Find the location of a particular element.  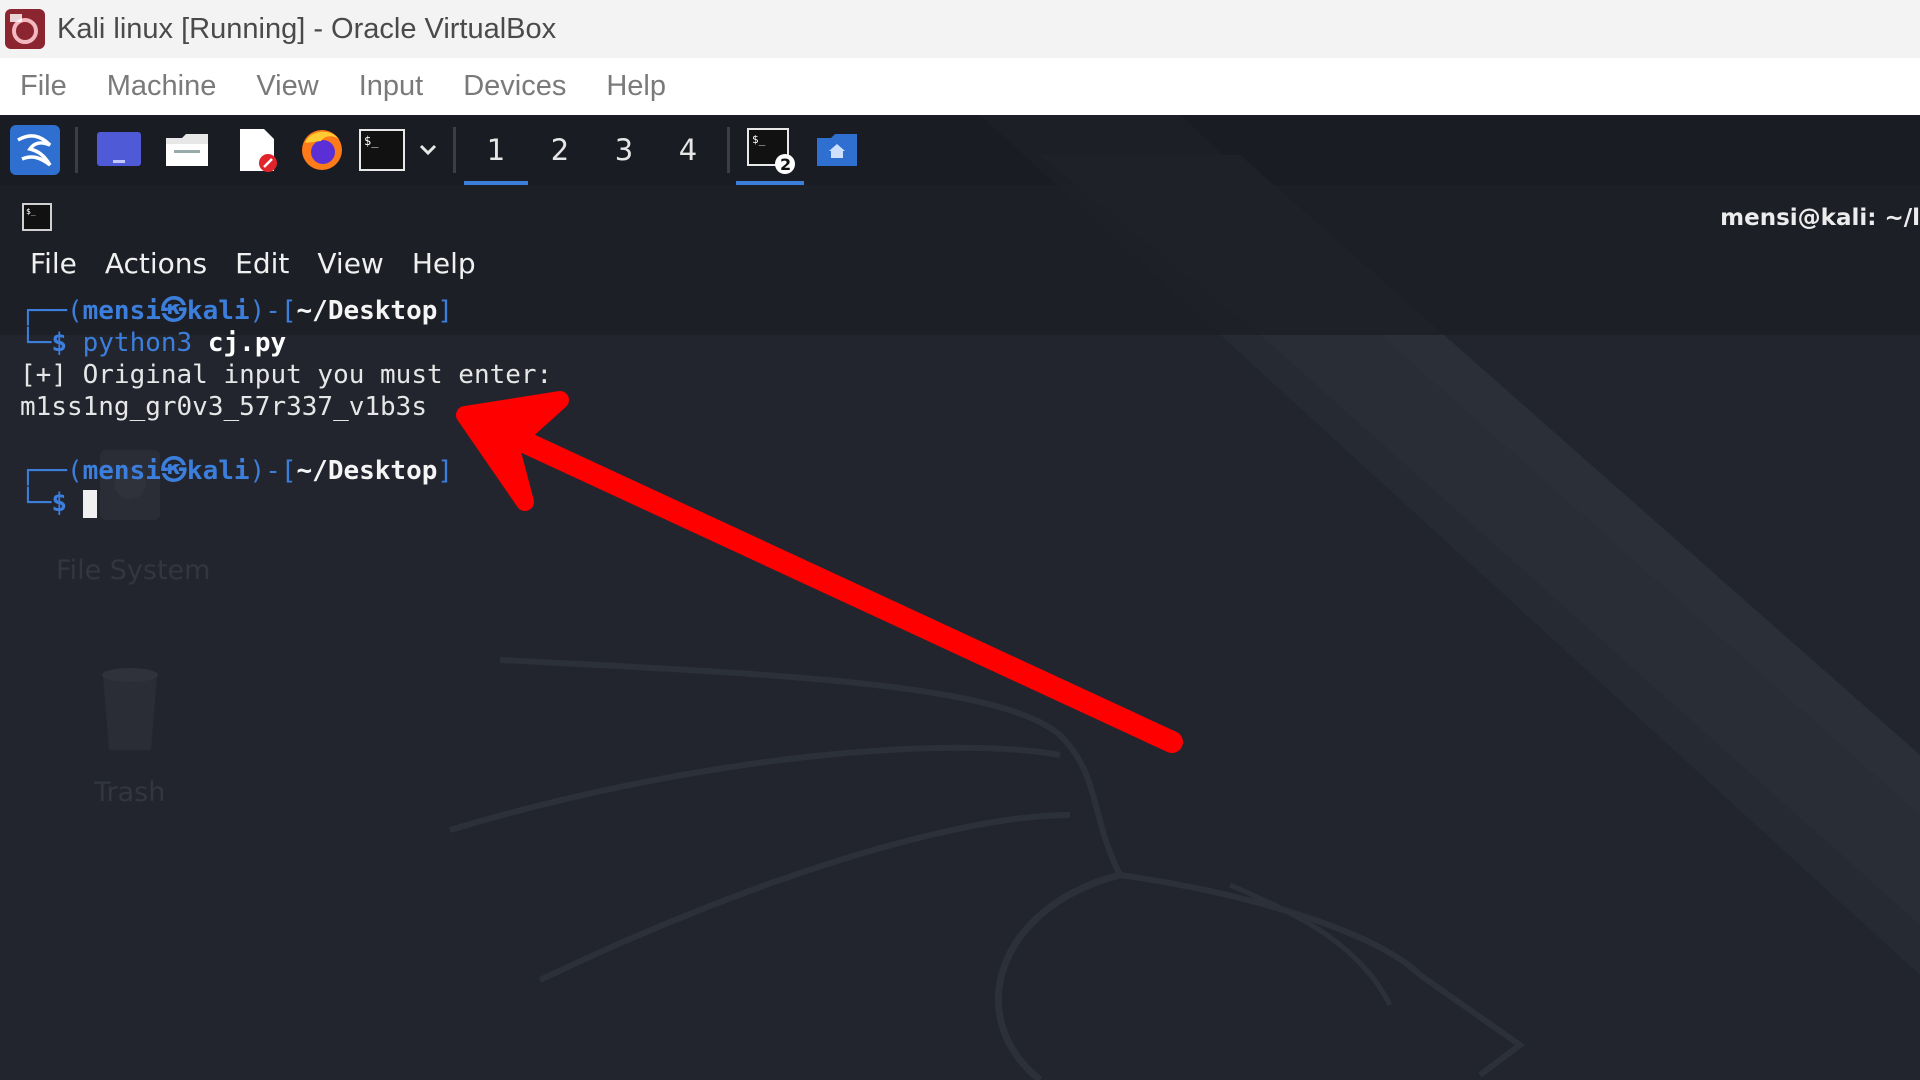

firefox-icon is located at coordinates (322, 150).